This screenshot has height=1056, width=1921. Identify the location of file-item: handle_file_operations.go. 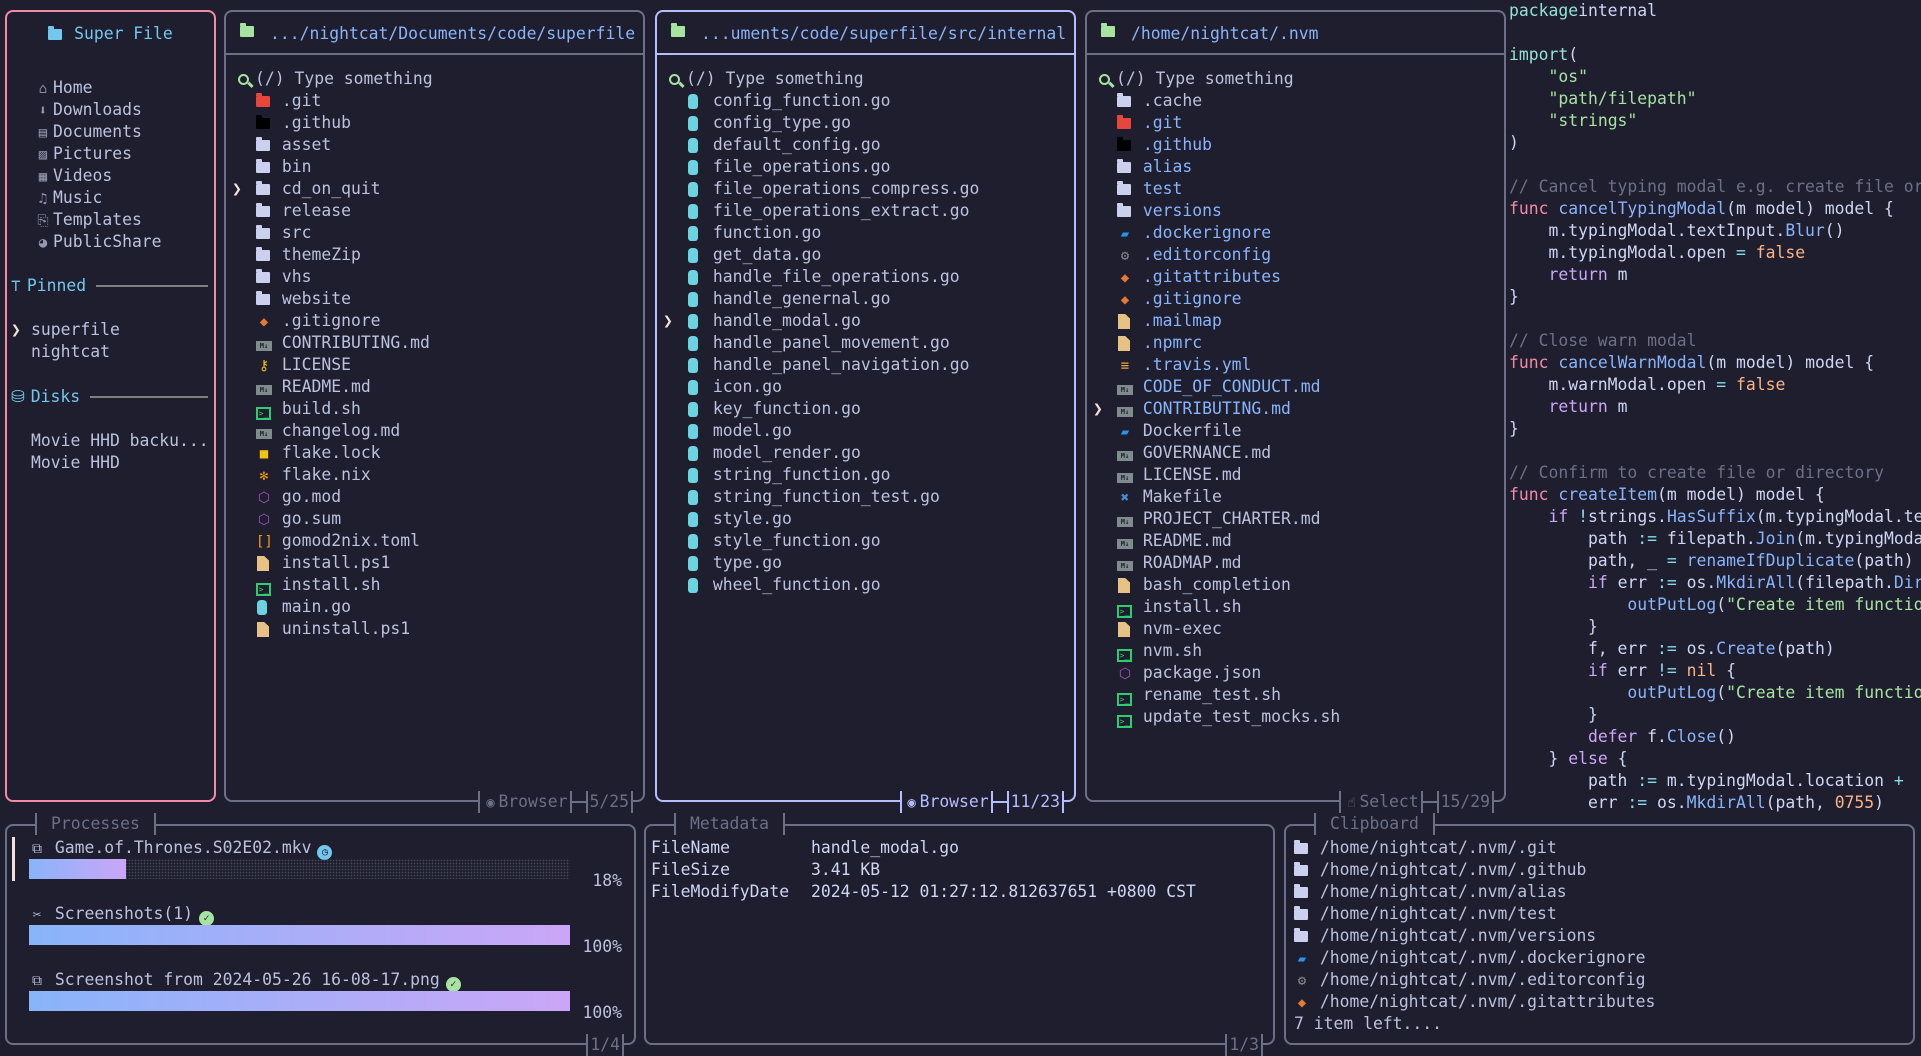
(865, 277).